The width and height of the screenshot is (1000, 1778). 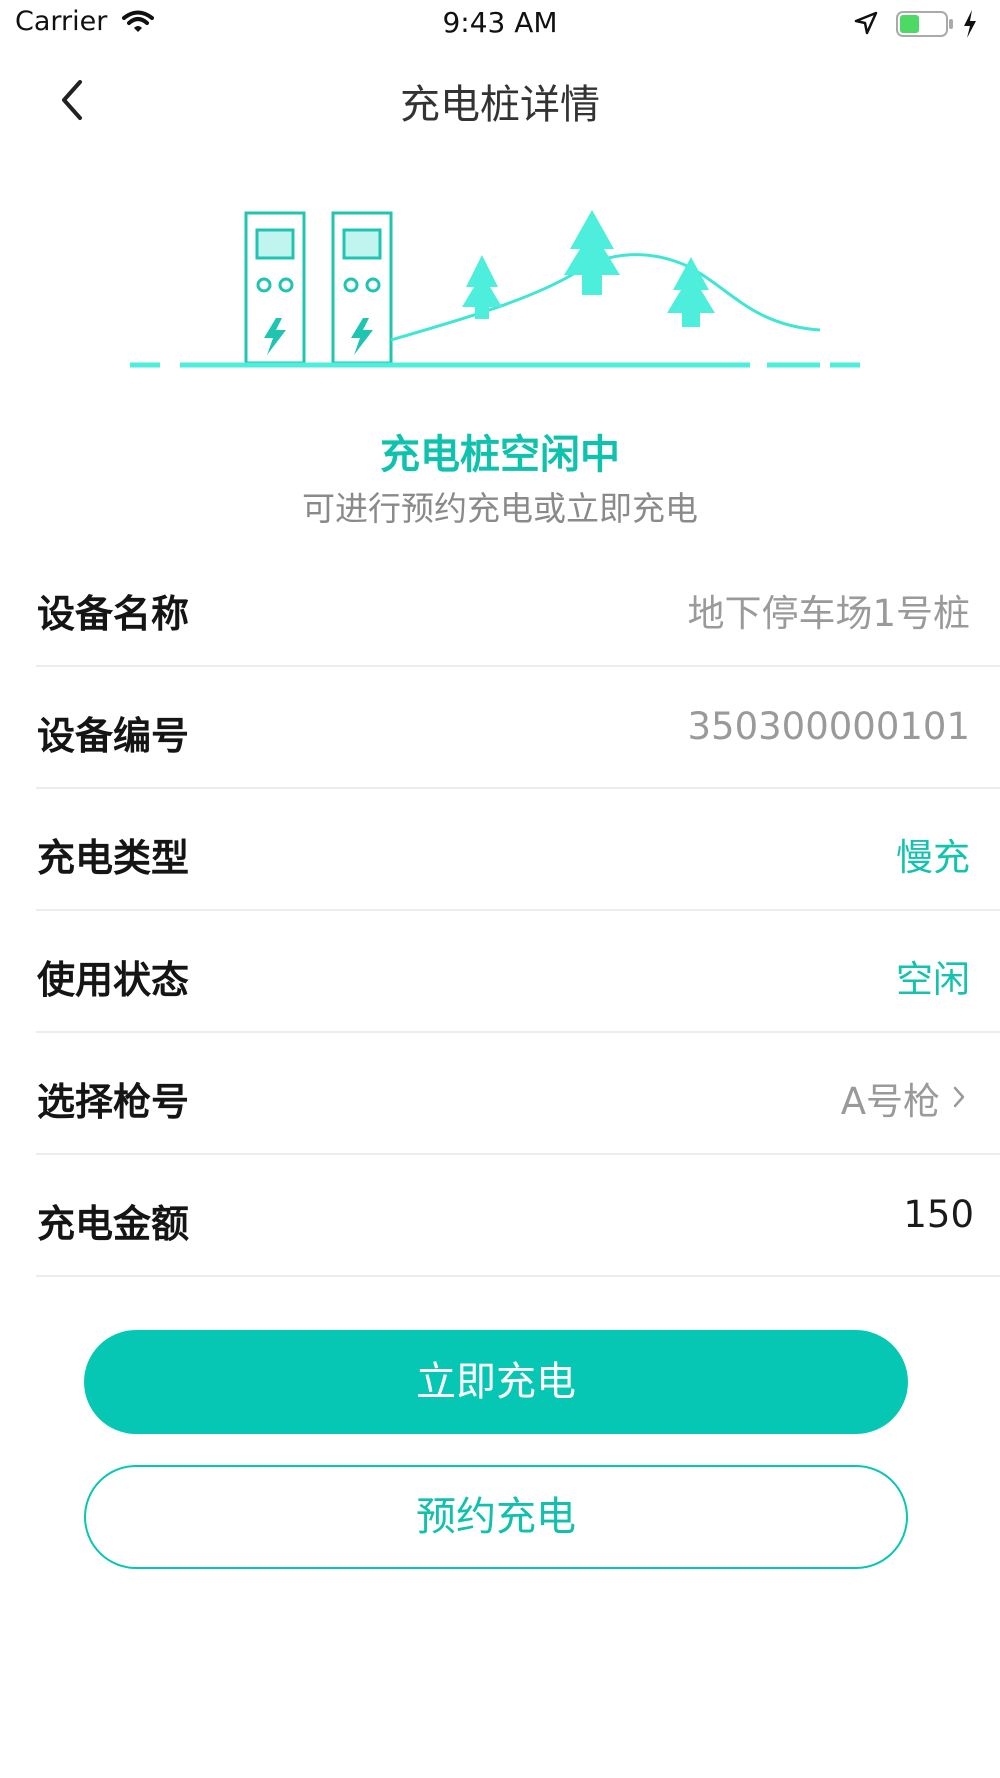 What do you see at coordinates (933, 857) in the screenshot?
I see `charge-type-value: 慢充` at bounding box center [933, 857].